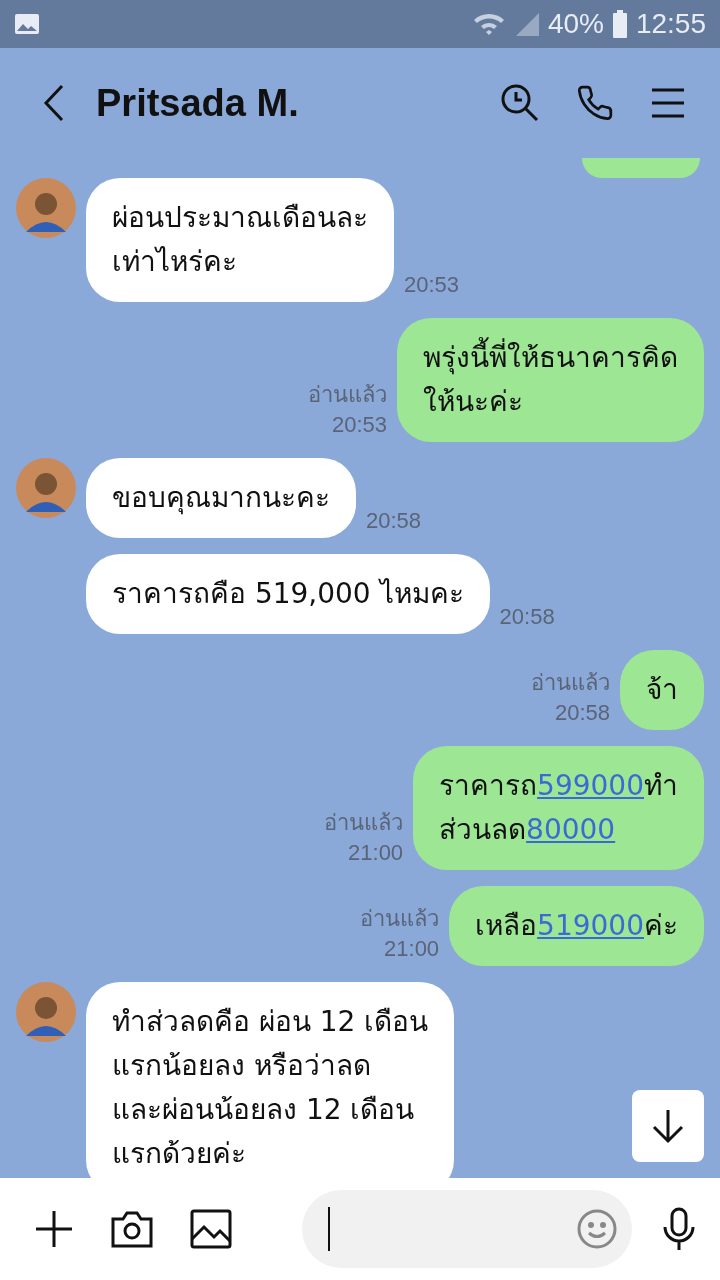 The height and width of the screenshot is (1280, 720). Describe the element at coordinates (221, 498) in the screenshot. I see `message-text: ขอบคุณมากนะคะ` at that location.